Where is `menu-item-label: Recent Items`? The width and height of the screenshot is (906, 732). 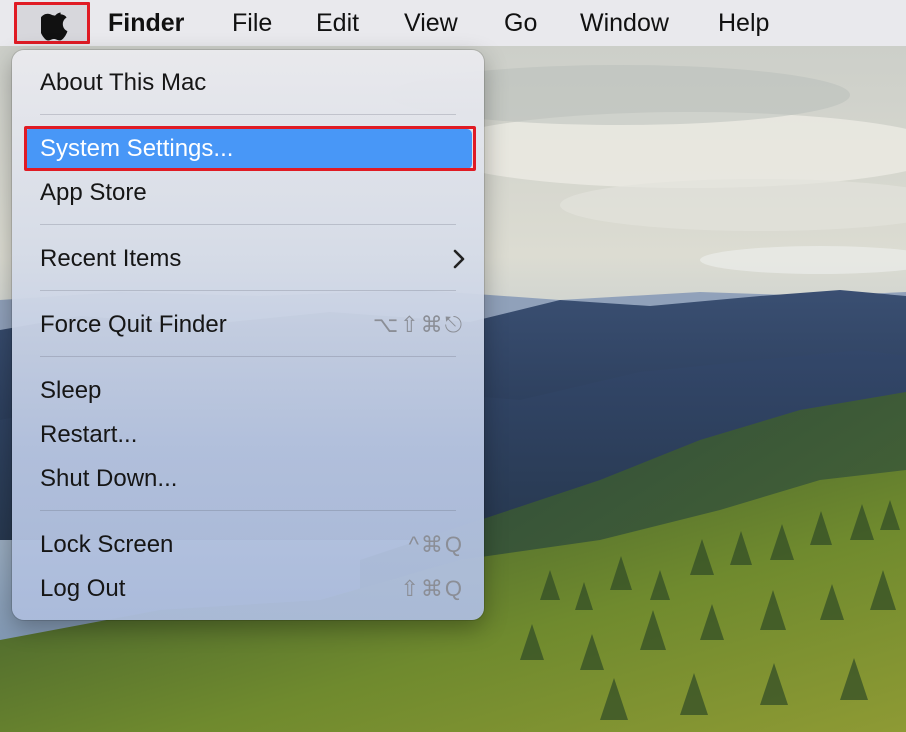 menu-item-label: Recent Items is located at coordinates (111, 258).